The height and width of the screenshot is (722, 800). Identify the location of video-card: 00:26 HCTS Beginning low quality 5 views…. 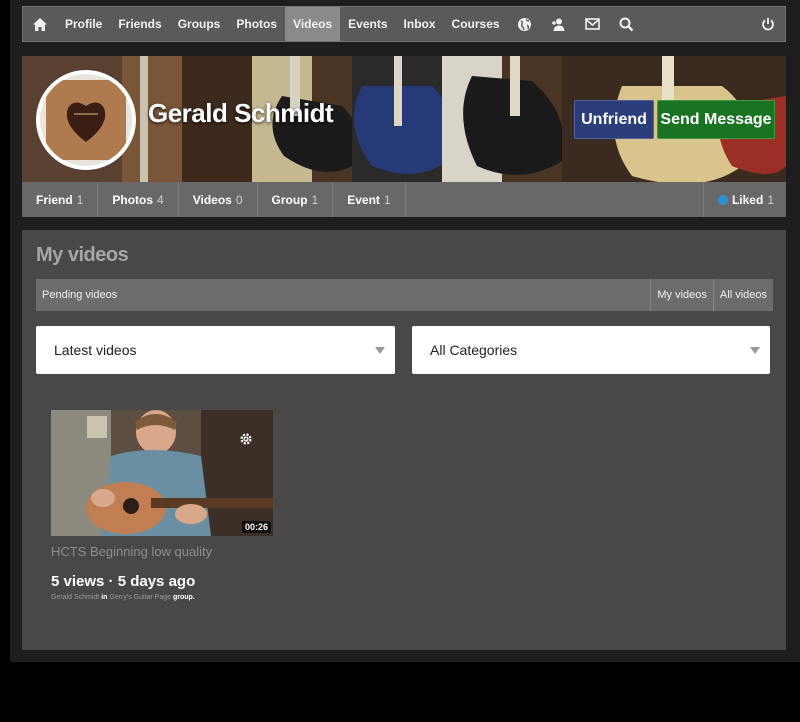
(162, 505).